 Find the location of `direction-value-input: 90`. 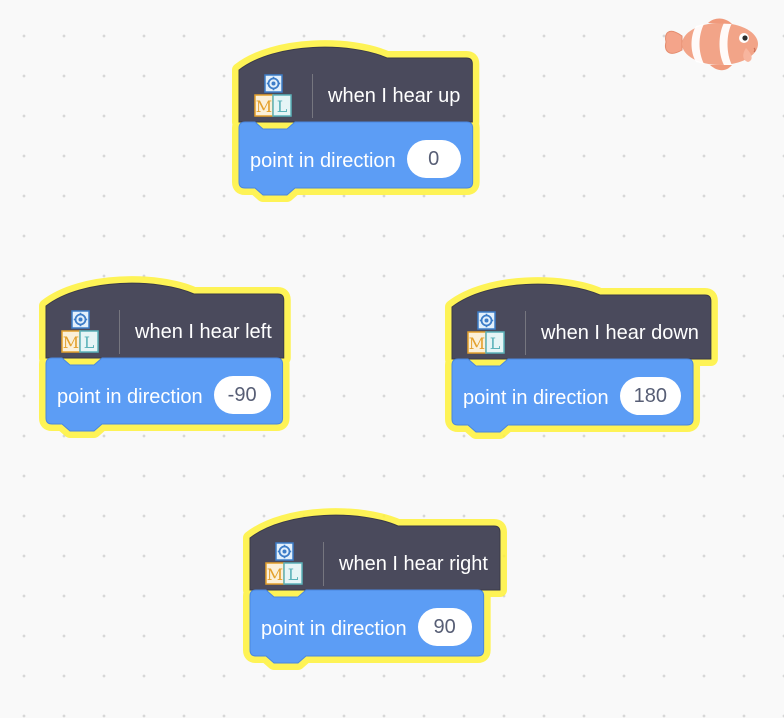

direction-value-input: 90 is located at coordinates (444, 627).